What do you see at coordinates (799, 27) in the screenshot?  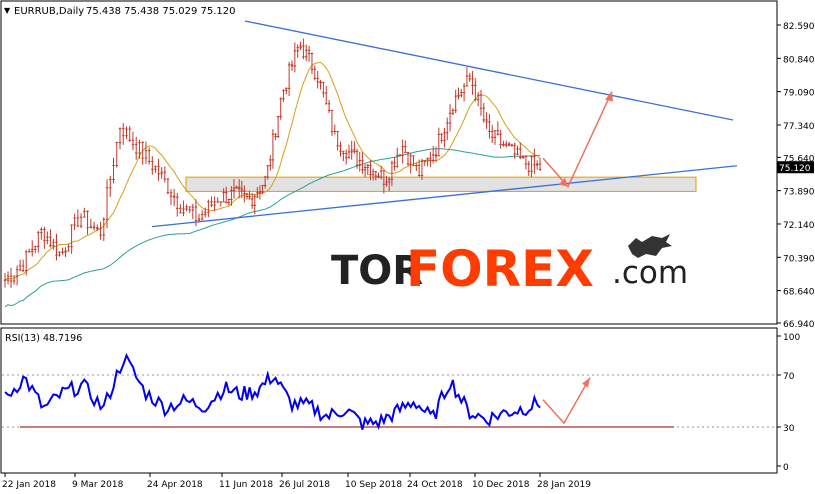 I see `price-tick-label: 82.590` at bounding box center [799, 27].